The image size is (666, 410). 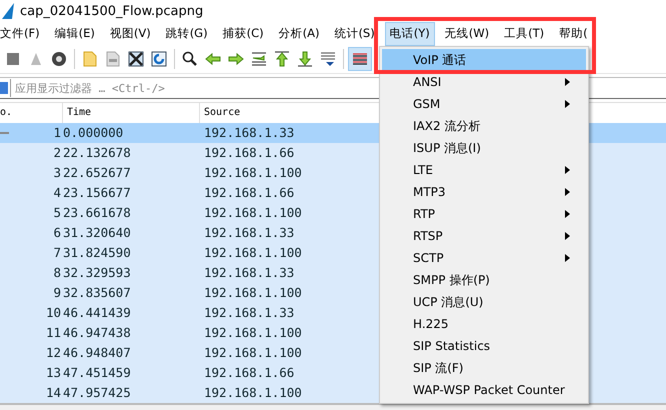 What do you see at coordinates (97, 333) in the screenshot?
I see `table-cell-text: 46.947438` at bounding box center [97, 333].